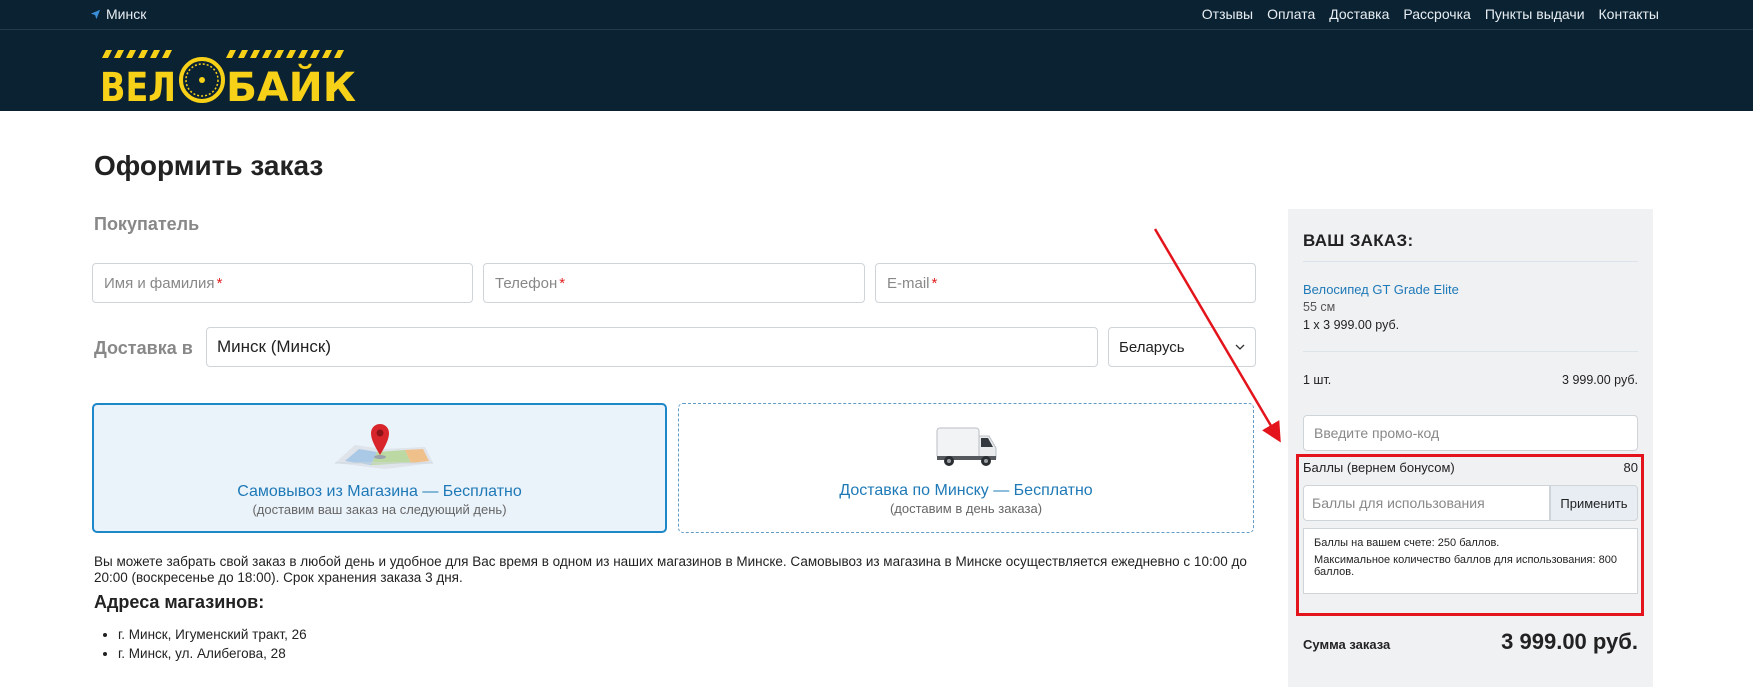 The image size is (1753, 687). Describe the element at coordinates (1317, 380) in the screenshot. I see `order-count: 1 шт.` at that location.